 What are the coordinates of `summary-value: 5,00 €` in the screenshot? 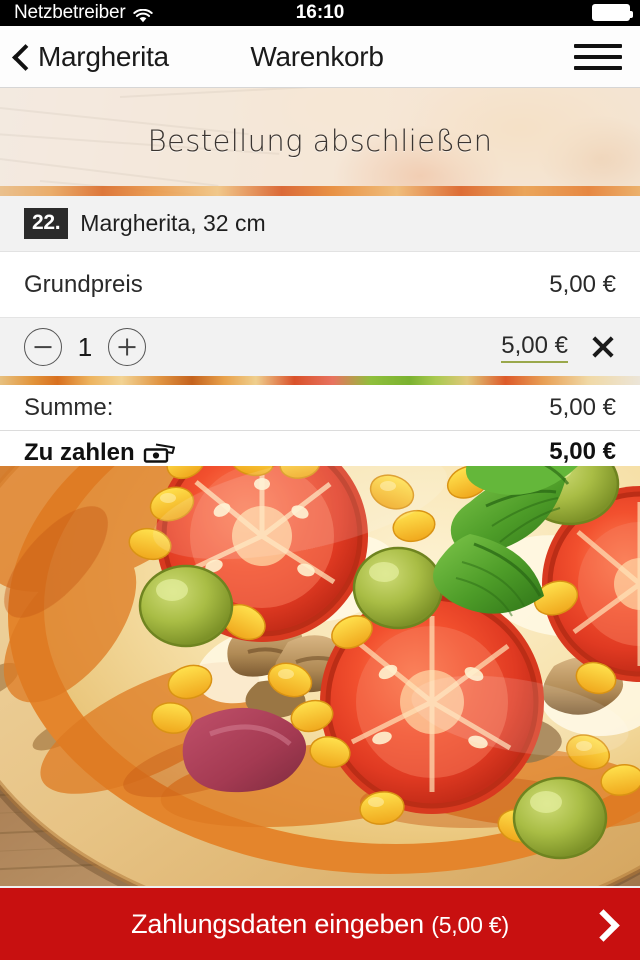 It's located at (582, 407).